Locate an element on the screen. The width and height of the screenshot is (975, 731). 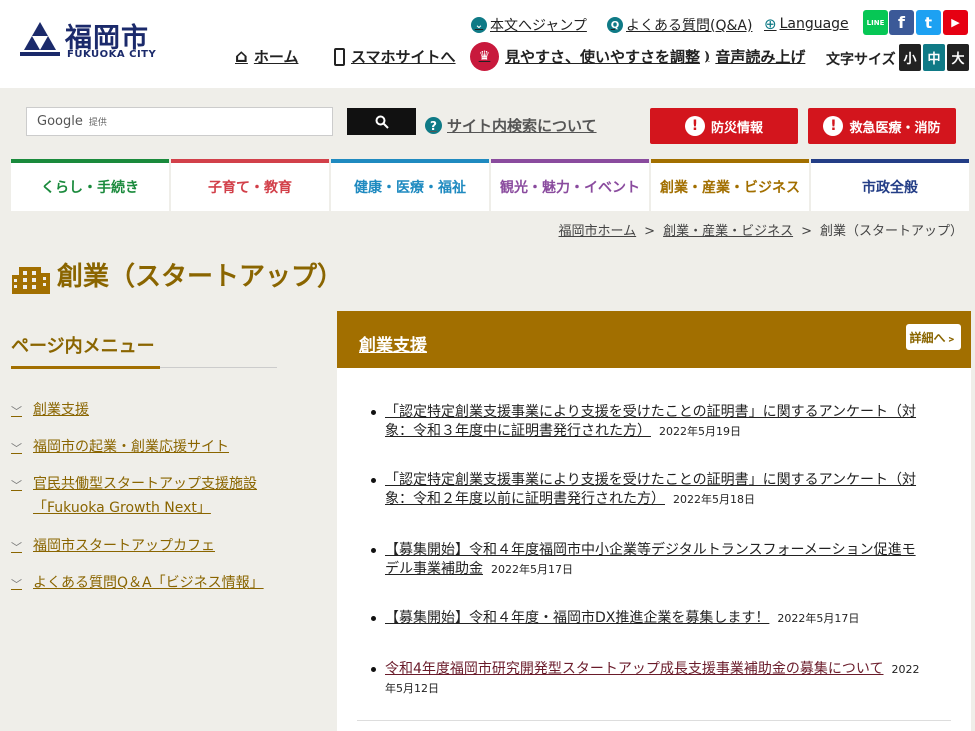
nav-mobile-label: スマホサイトへ is located at coordinates (403, 57).